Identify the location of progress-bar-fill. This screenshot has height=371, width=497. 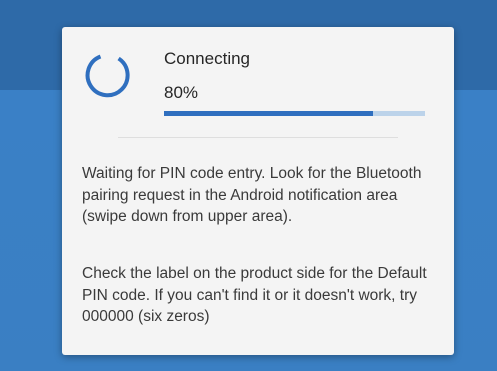
(268, 113).